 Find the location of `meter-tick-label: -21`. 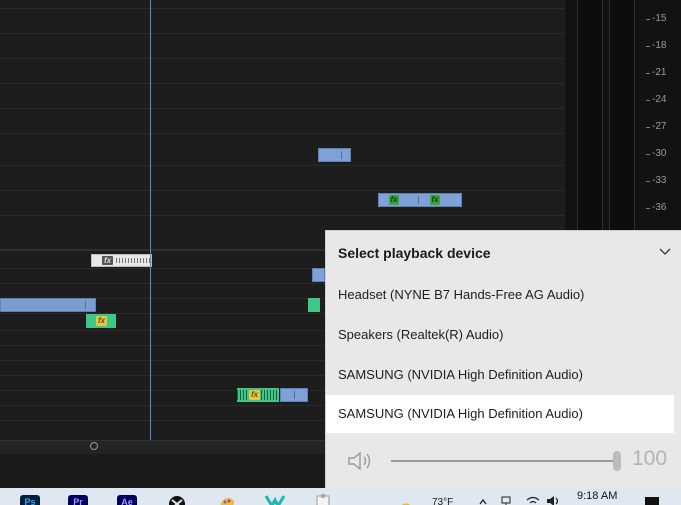

meter-tick-label: -21 is located at coordinates (659, 72).